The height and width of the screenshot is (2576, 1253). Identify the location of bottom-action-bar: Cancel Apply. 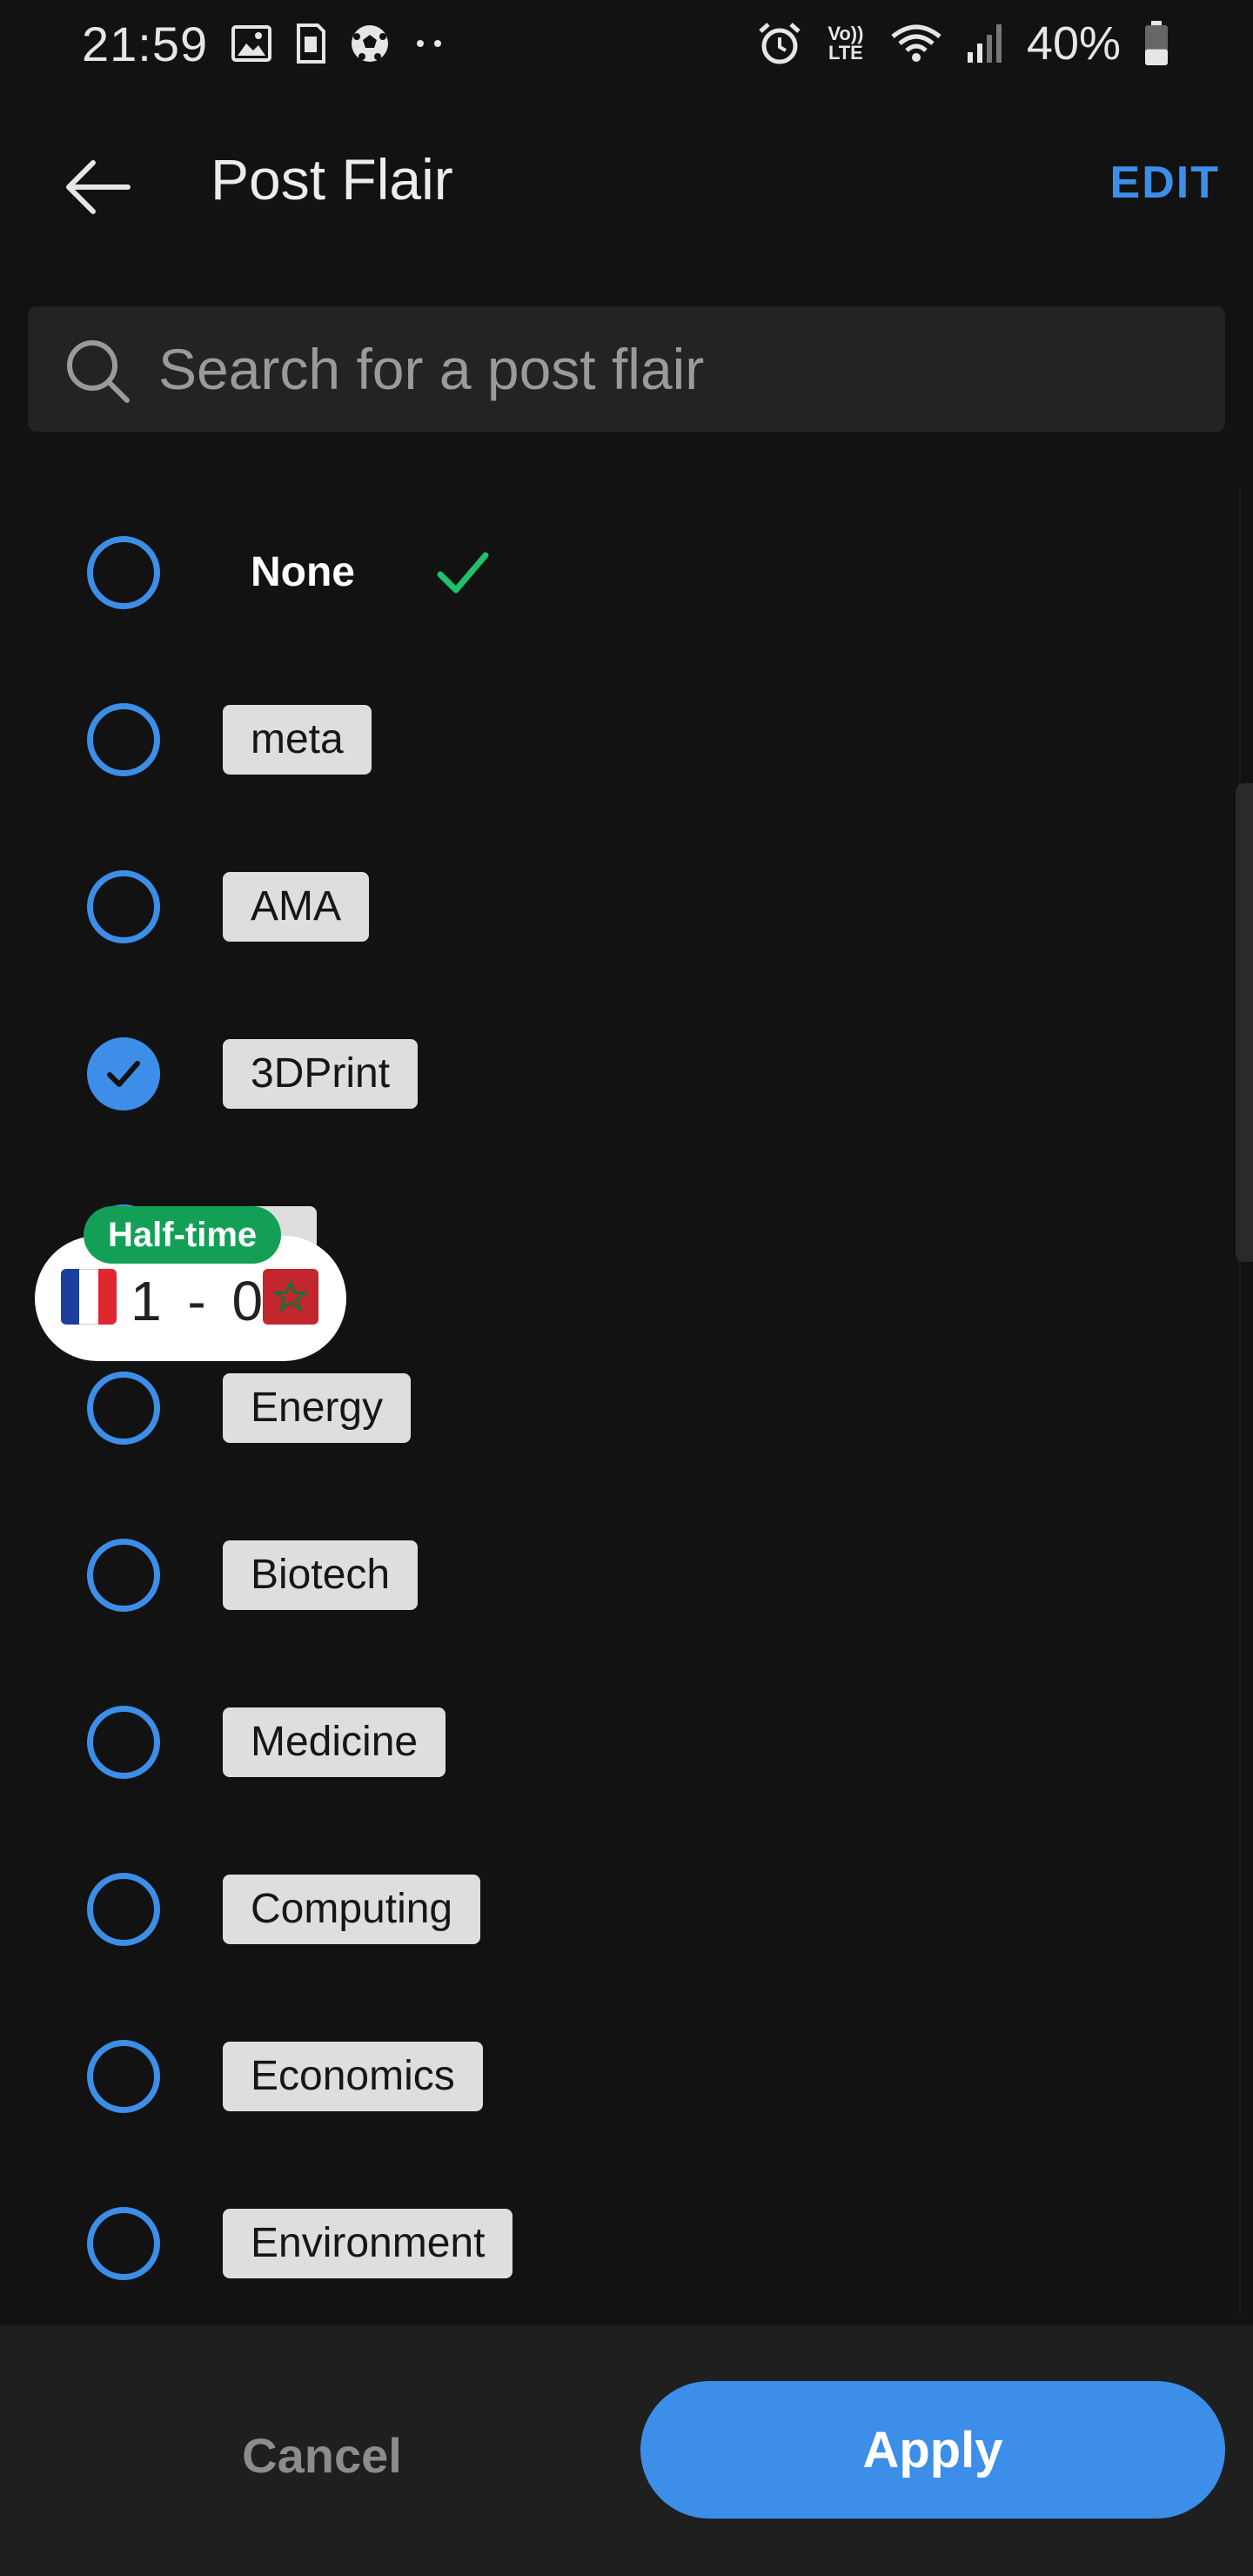
(626, 2450).